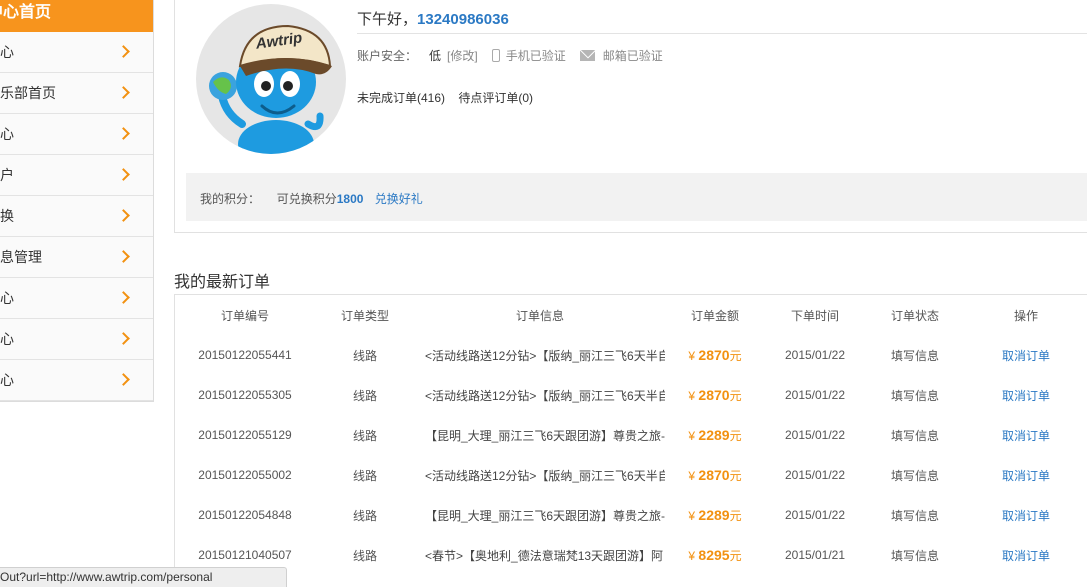 This screenshot has height=587, width=1087. I want to click on greeting: 下午好，13240986036, so click(433, 18).